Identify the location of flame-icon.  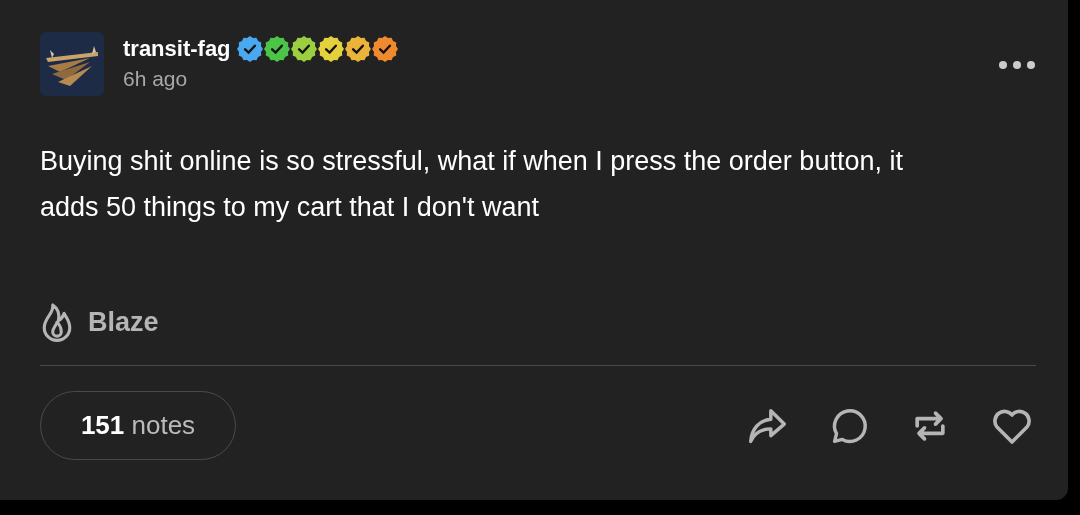
(57, 322).